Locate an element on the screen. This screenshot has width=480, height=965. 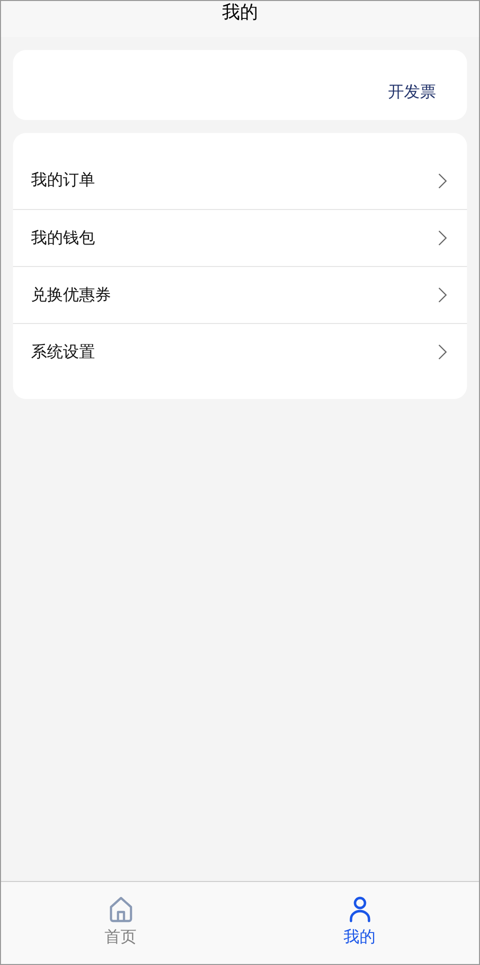
menu-item: 兑换优惠券 is located at coordinates (240, 294).